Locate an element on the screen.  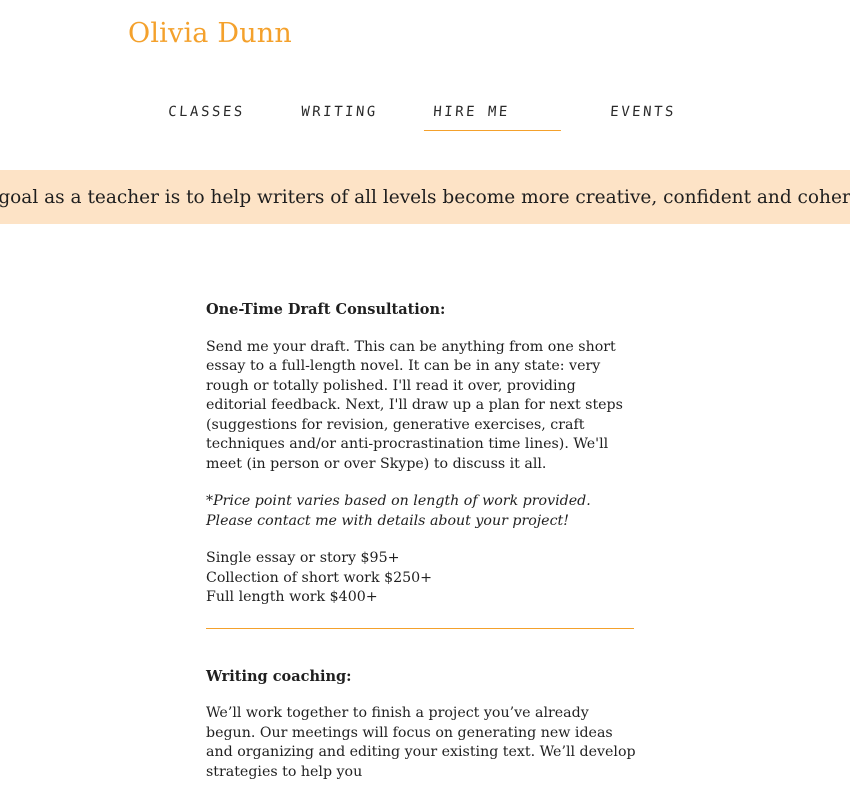
nav-item-events: Events is located at coordinates (642, 115).